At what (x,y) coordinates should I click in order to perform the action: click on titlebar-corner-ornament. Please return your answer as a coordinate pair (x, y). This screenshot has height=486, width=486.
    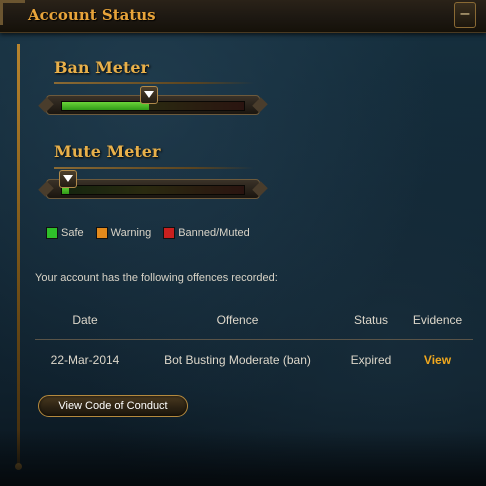
    Looking at the image, I should click on (12, 12).